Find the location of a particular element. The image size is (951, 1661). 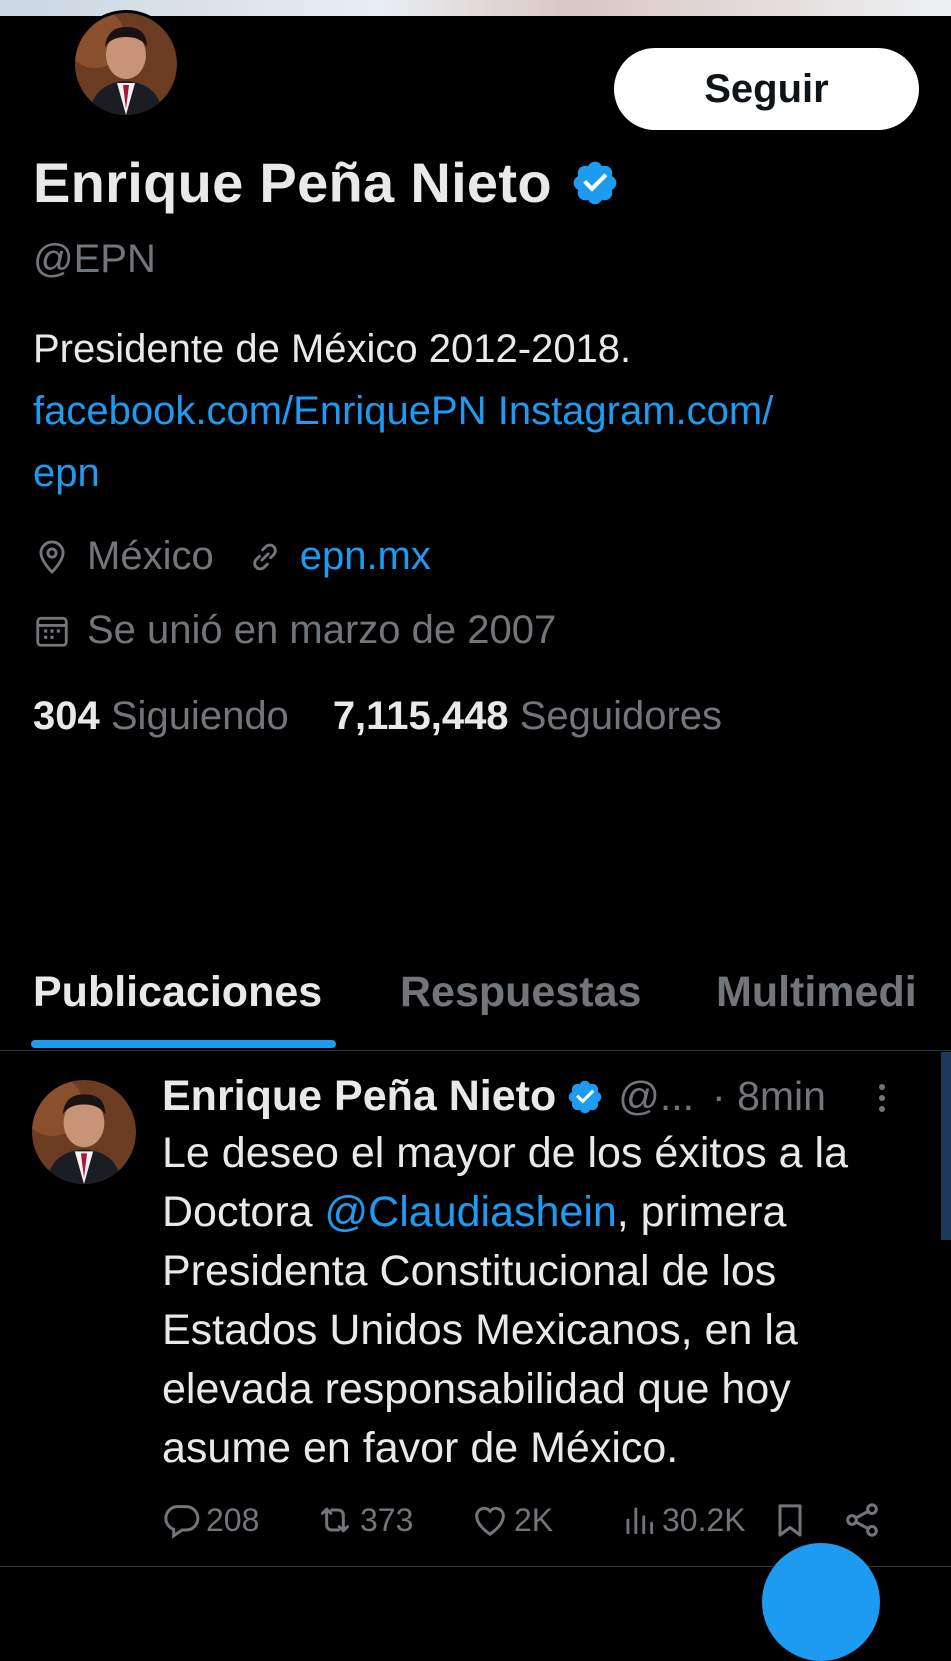

post-header: Enrique Peña Nieto @... · 8min is located at coordinates (494, 1096).